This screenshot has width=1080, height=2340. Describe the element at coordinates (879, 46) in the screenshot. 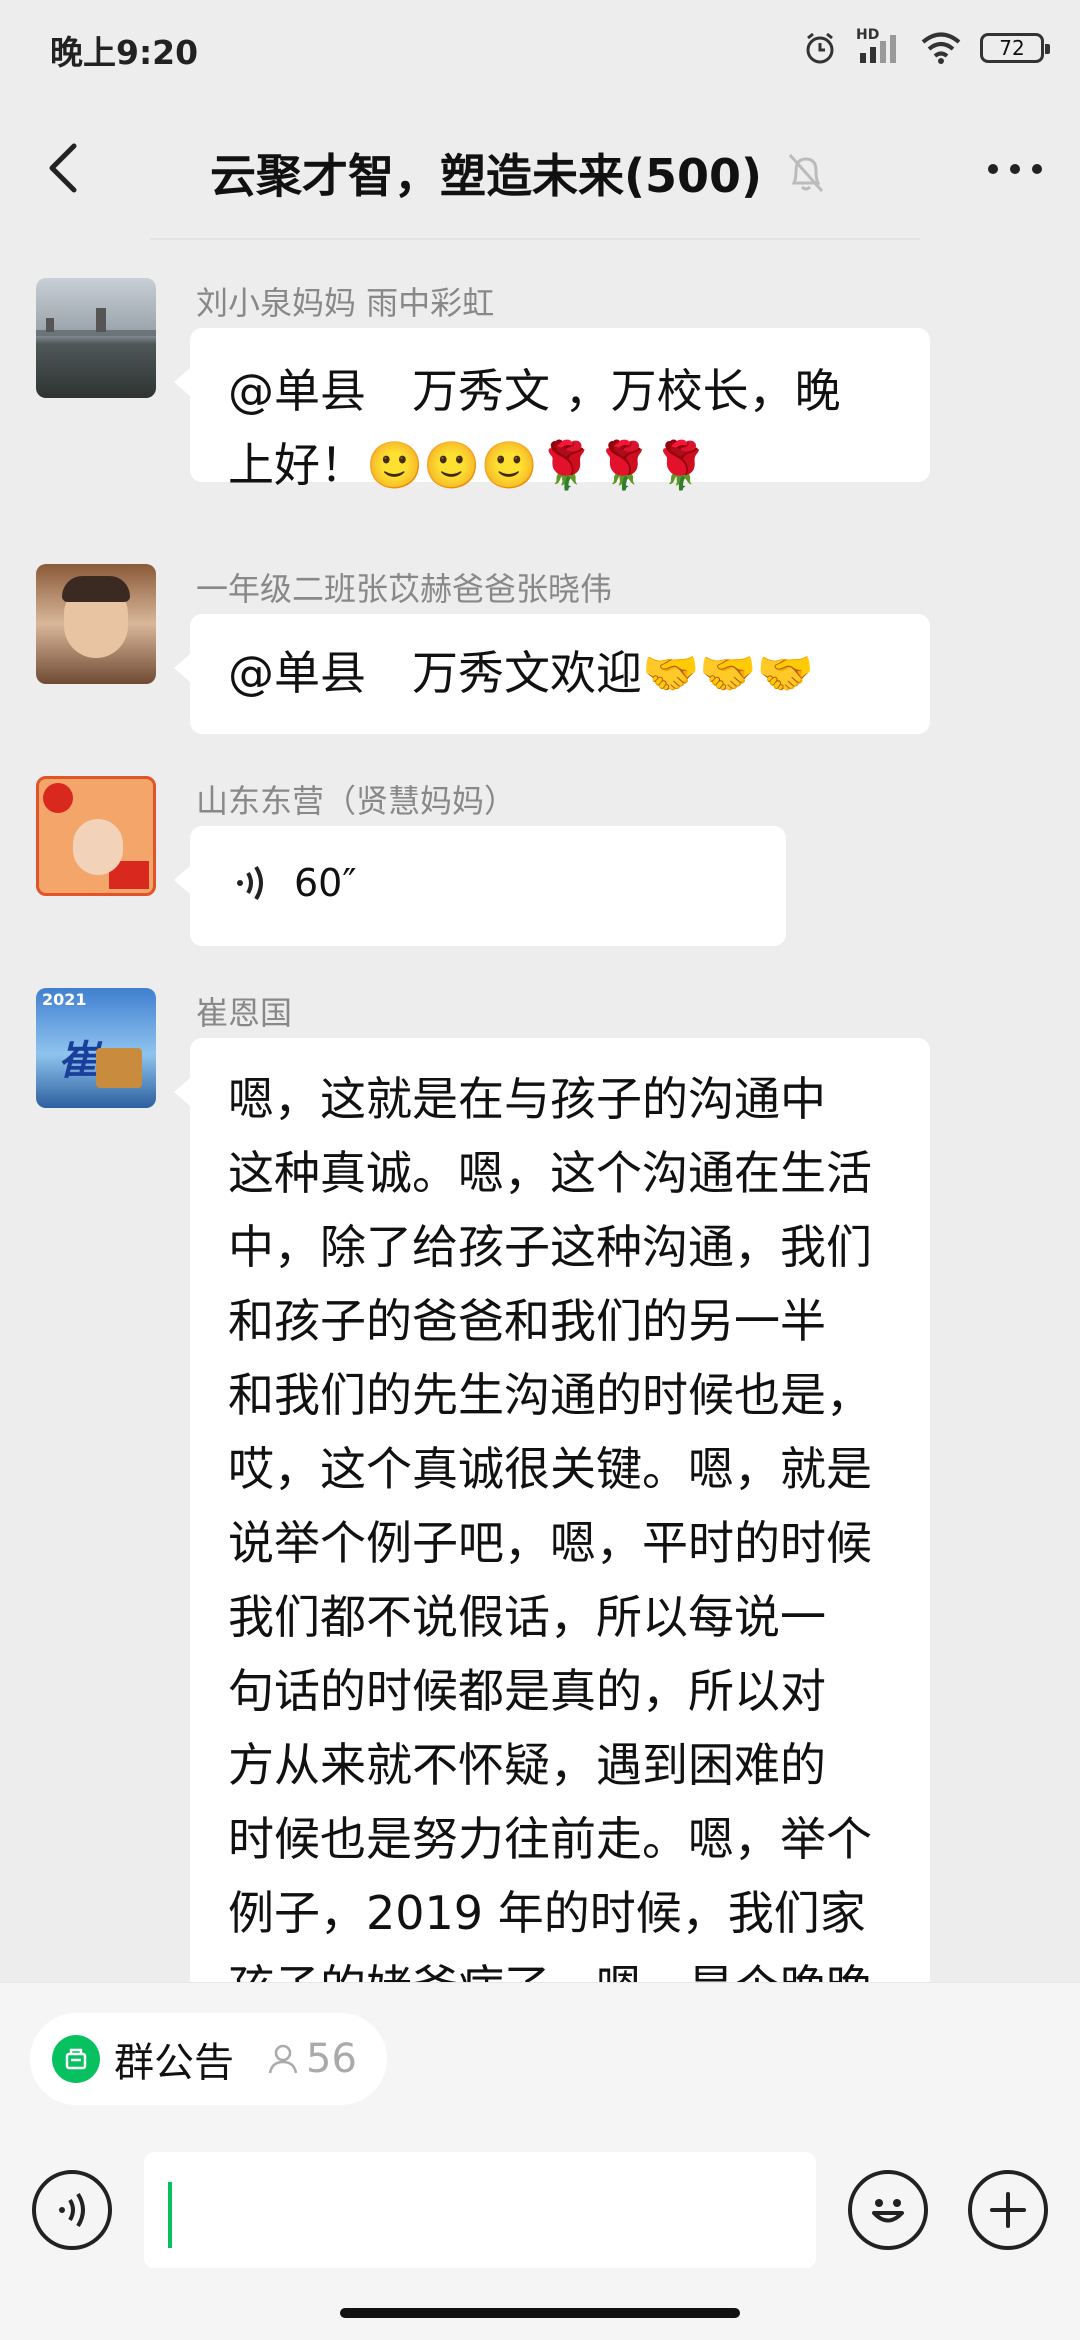

I see `signal-icon: HD` at that location.